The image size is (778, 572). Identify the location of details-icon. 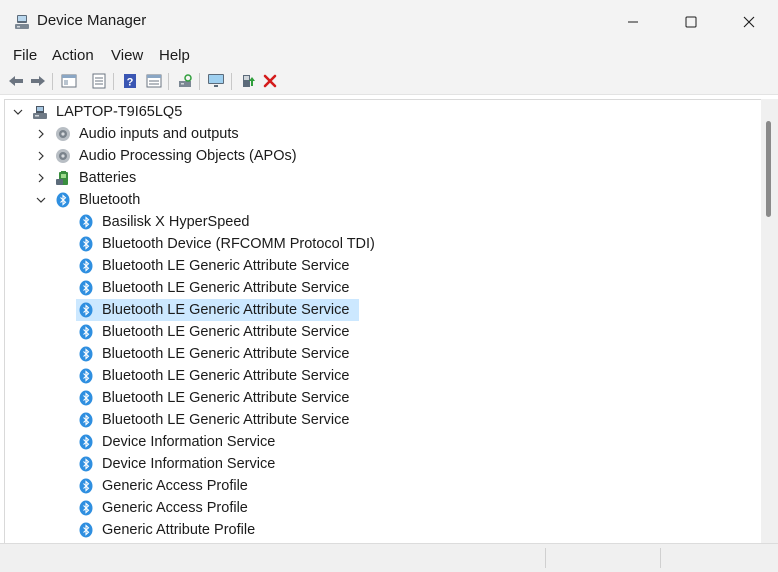
(154, 81).